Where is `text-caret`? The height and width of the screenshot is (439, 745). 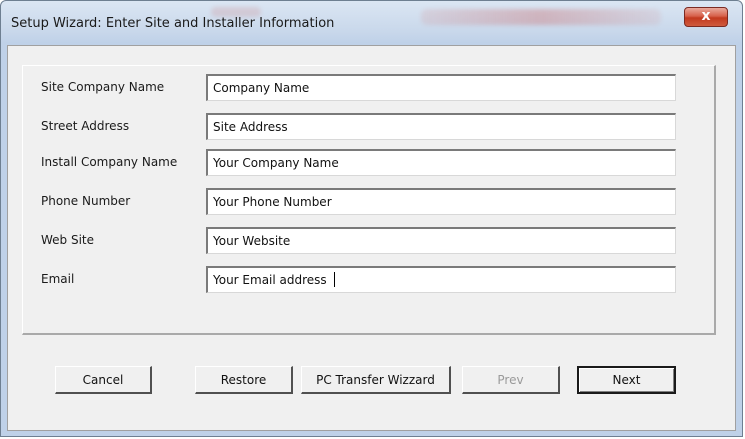 text-caret is located at coordinates (334, 279).